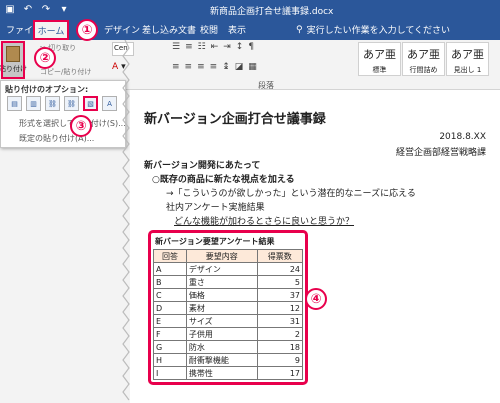 The image size is (500, 403). Describe the element at coordinates (373, 30) in the screenshot. I see `tell-me-box: ⚲ 実行したい作業を入力してください` at that location.